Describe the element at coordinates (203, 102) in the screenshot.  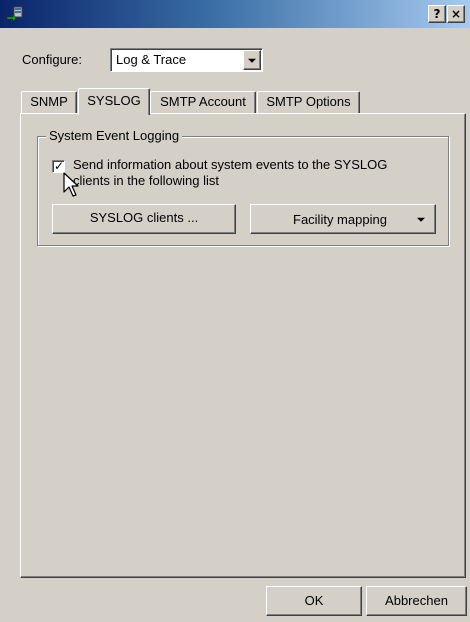
I see `tab-smtp-account: SMTP Account` at that location.